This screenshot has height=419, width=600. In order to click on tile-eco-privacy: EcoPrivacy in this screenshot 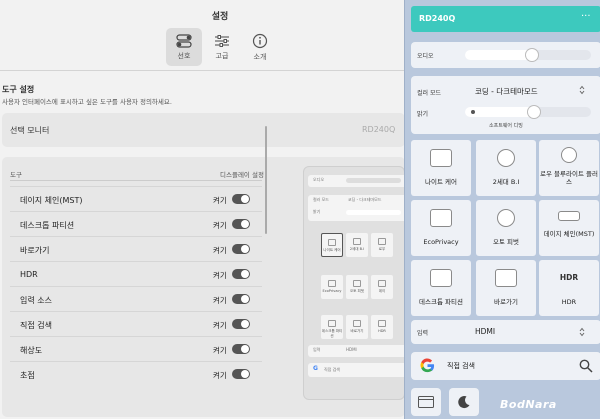, I will do `click(441, 228)`.